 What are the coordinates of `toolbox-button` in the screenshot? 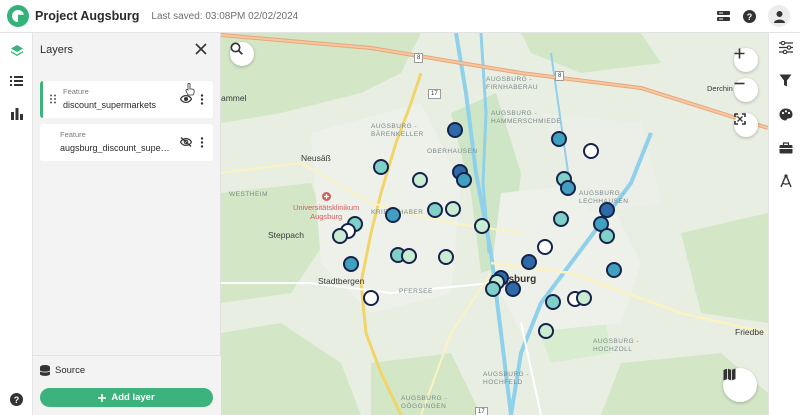 It's located at (785, 147).